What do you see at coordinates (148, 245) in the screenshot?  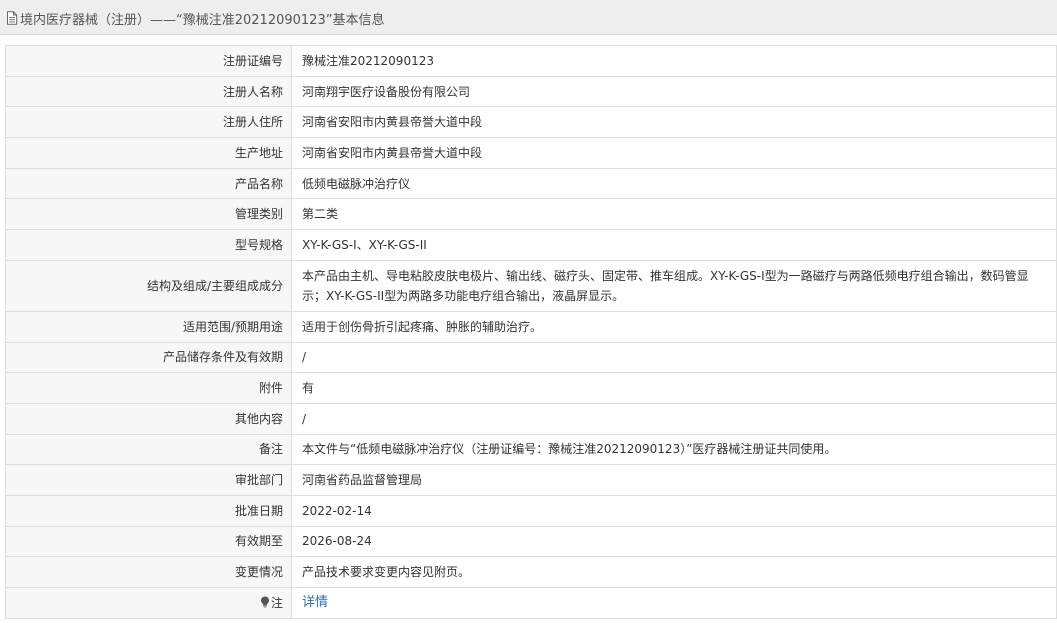 I see `row-label: 型号规格` at bounding box center [148, 245].